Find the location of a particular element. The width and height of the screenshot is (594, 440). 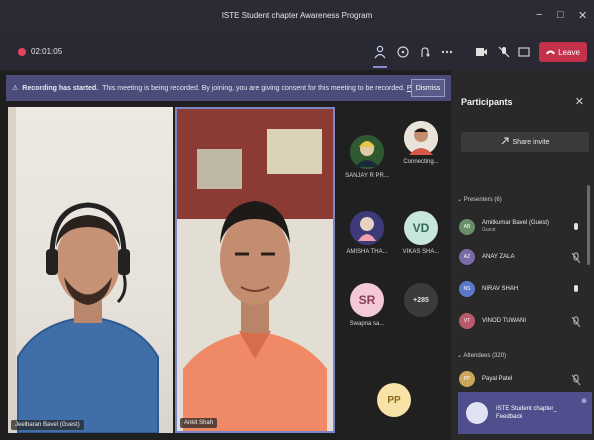

warning-icon: ⚠ is located at coordinates (15, 88).